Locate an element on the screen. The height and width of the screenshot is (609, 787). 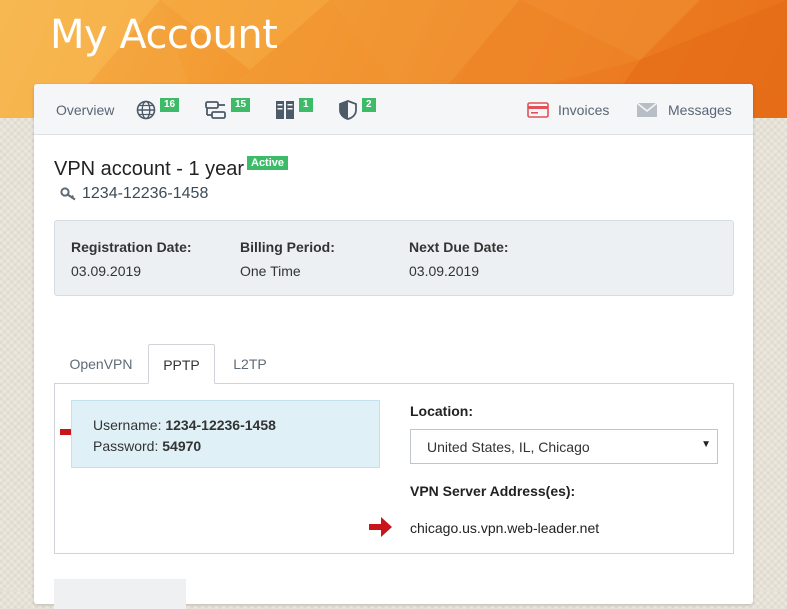
location-select: United States, IL, Chicago ▼ is located at coordinates (564, 446).